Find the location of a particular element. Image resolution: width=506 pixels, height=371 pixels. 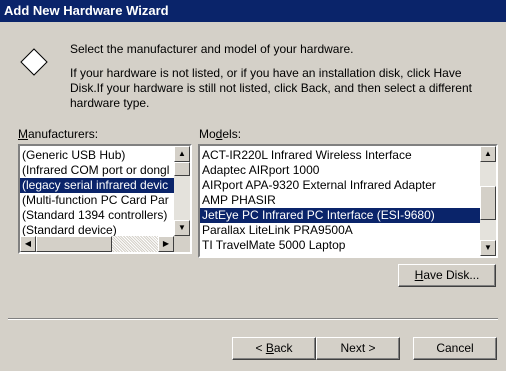

list-item: AMP PHASIR is located at coordinates (340, 200).